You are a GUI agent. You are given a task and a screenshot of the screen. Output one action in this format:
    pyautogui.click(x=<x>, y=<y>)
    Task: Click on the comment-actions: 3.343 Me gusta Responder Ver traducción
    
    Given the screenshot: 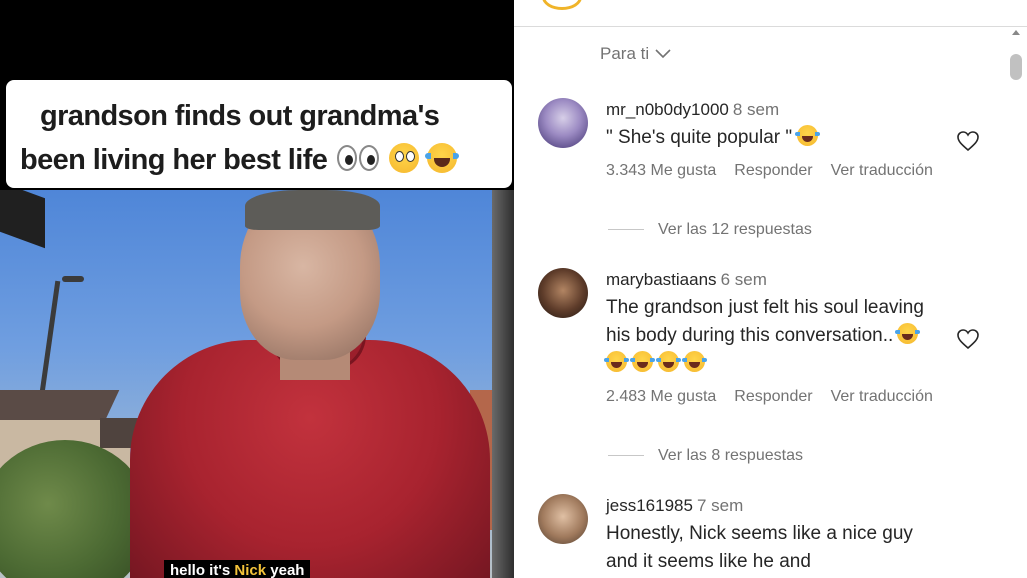 What is the action you would take?
    pyautogui.click(x=796, y=171)
    